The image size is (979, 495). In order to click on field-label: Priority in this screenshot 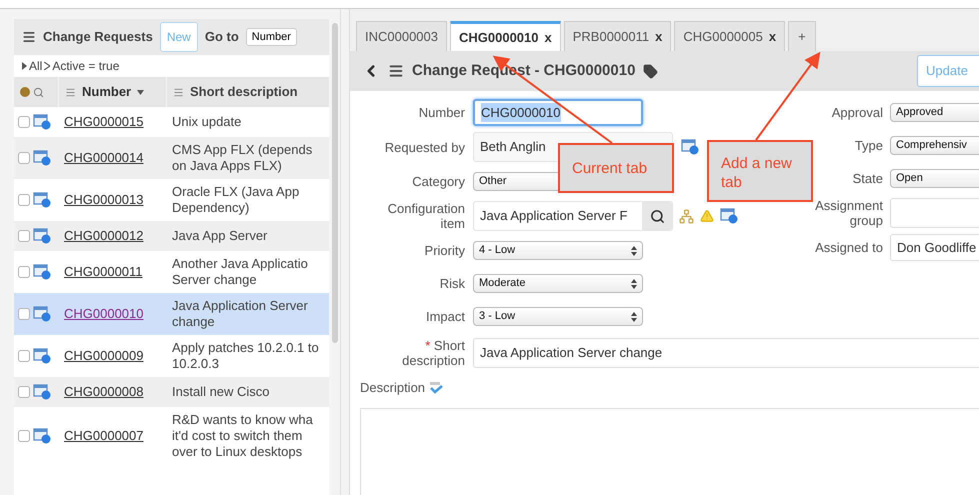, I will do `click(444, 250)`.